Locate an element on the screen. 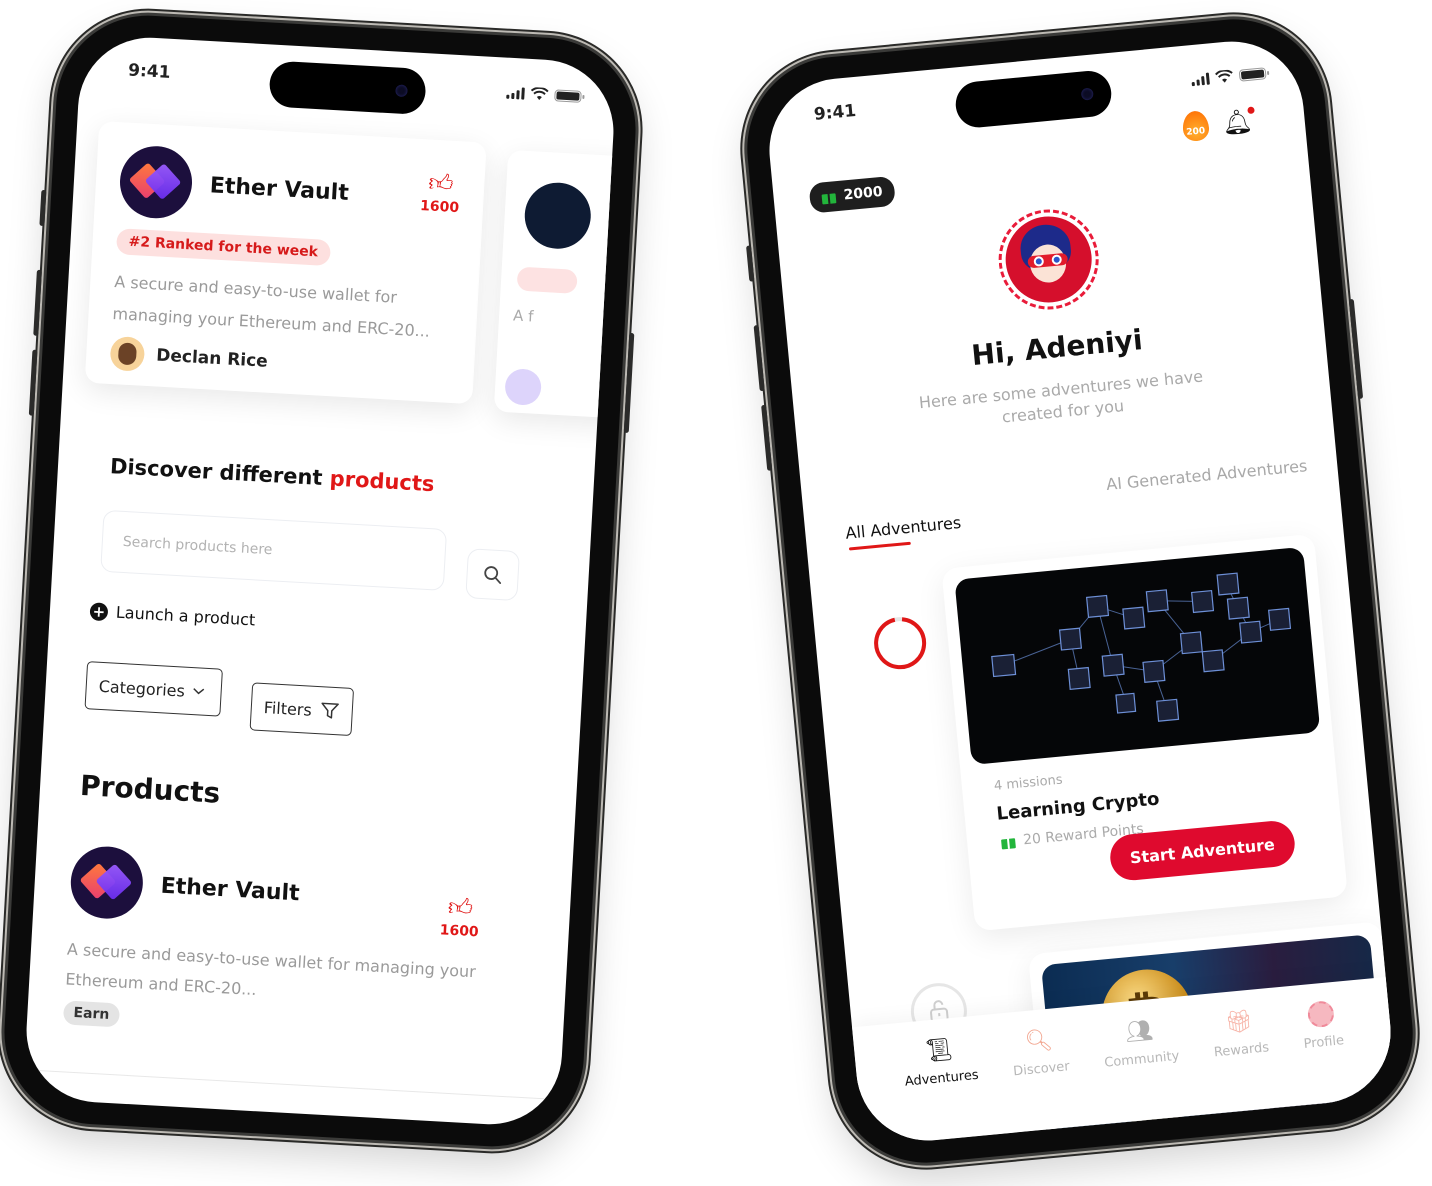  map-scroll-icon: 📜︎ is located at coordinates (939, 1050).